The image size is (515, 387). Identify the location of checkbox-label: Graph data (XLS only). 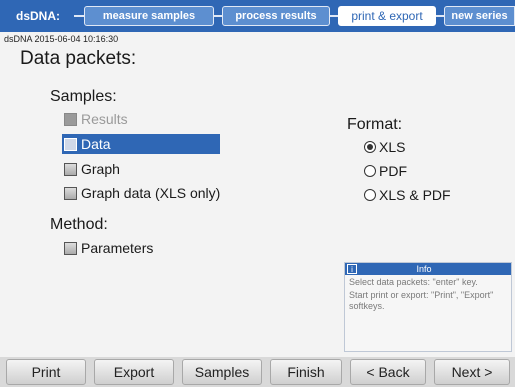
(151, 193).